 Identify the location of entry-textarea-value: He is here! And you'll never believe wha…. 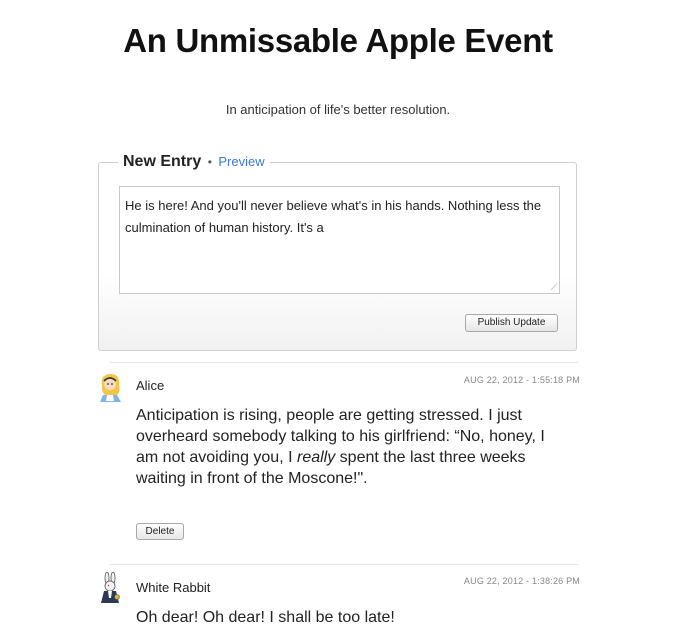
(333, 216).